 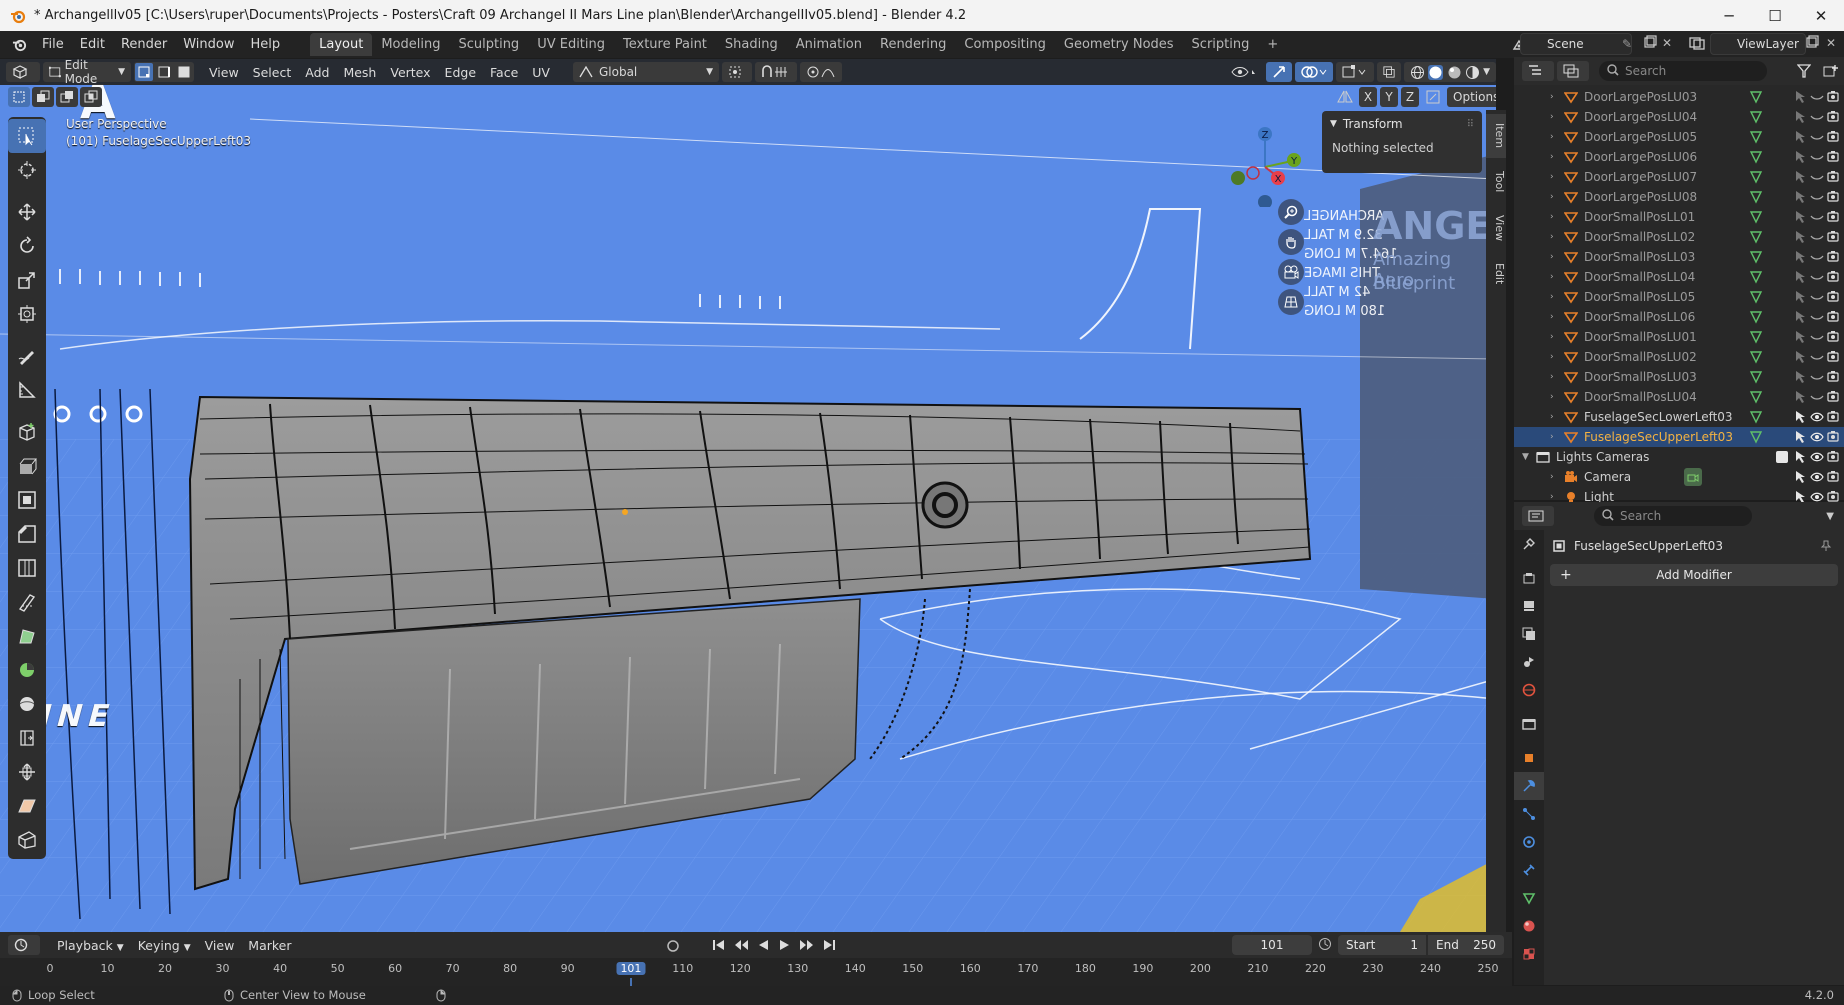 What do you see at coordinates (410, 72) in the screenshot?
I see `menu-vertex: Vertex` at bounding box center [410, 72].